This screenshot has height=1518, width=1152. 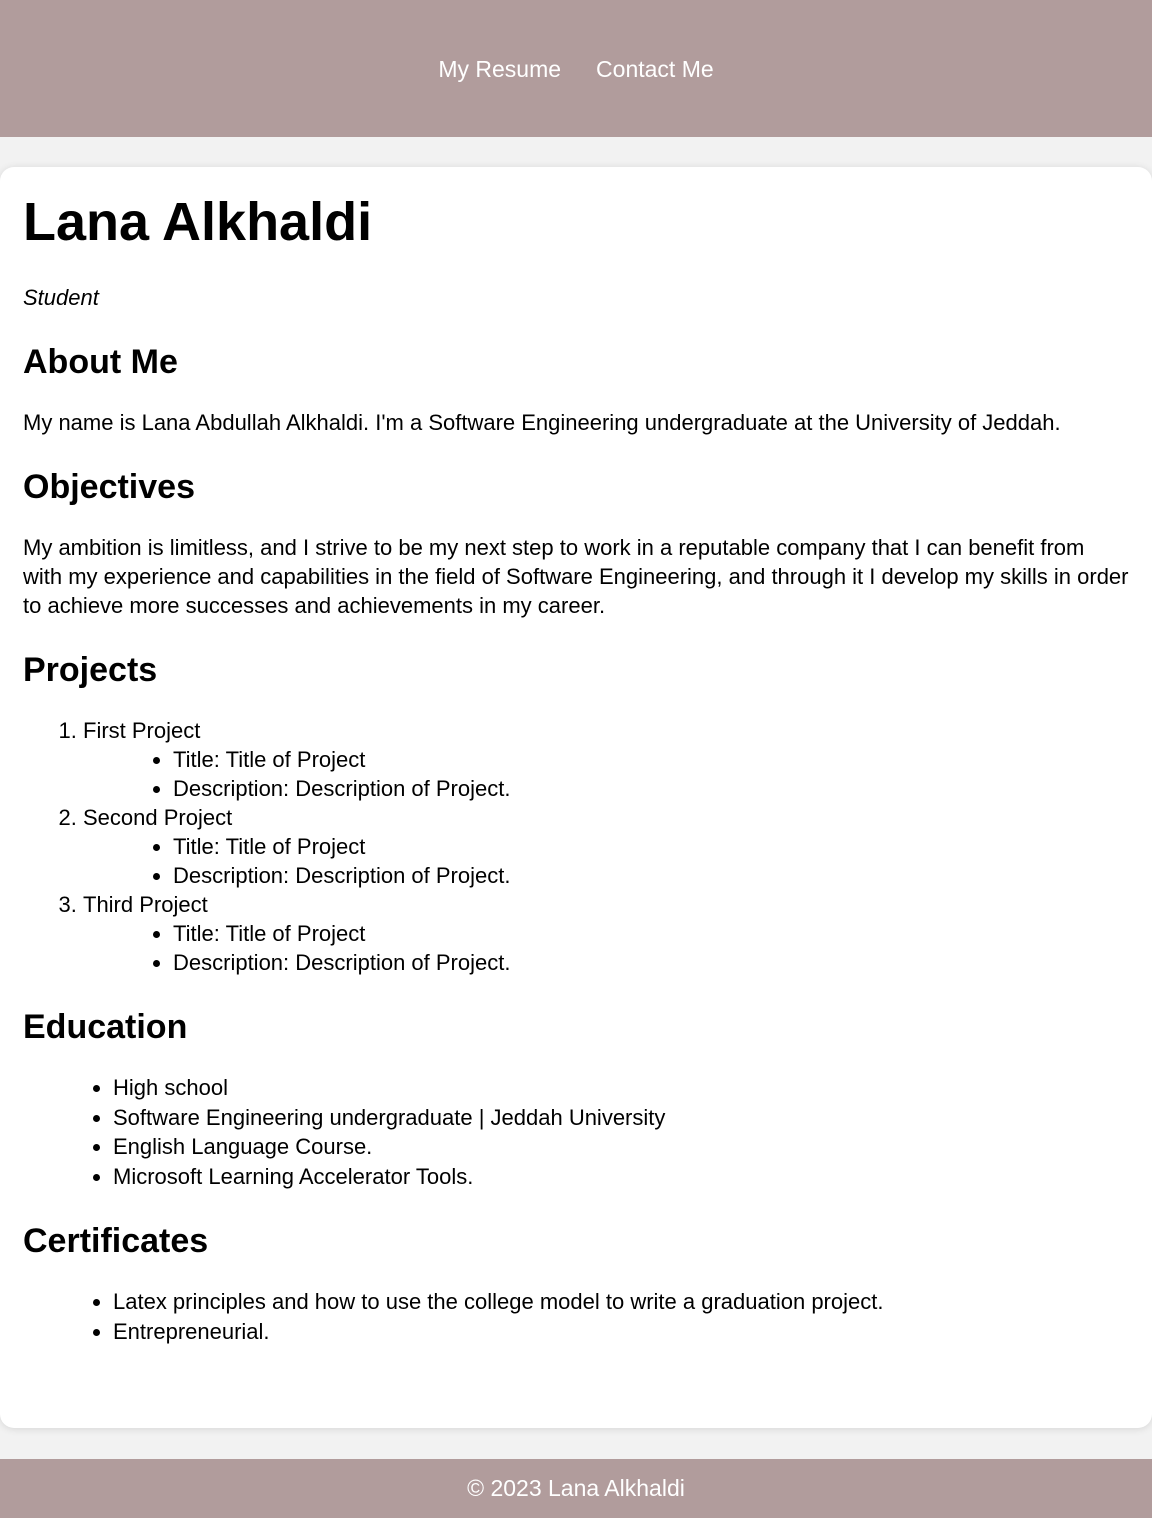 What do you see at coordinates (198, 222) in the screenshot?
I see `profile-name: Lana Alkhaldi` at bounding box center [198, 222].